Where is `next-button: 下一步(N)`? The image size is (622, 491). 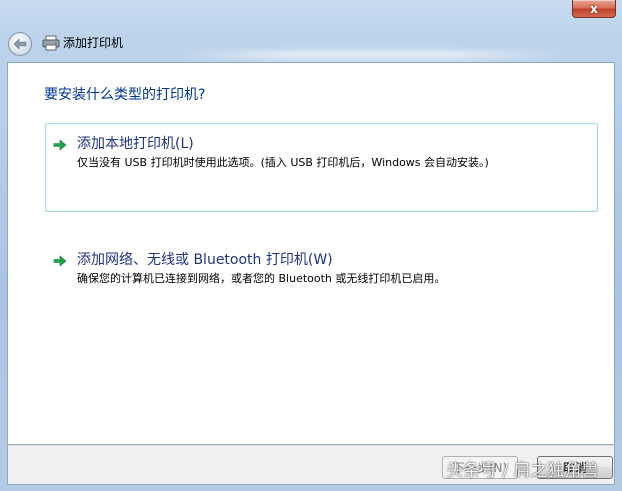 next-button: 下一步(N) is located at coordinates (480, 467).